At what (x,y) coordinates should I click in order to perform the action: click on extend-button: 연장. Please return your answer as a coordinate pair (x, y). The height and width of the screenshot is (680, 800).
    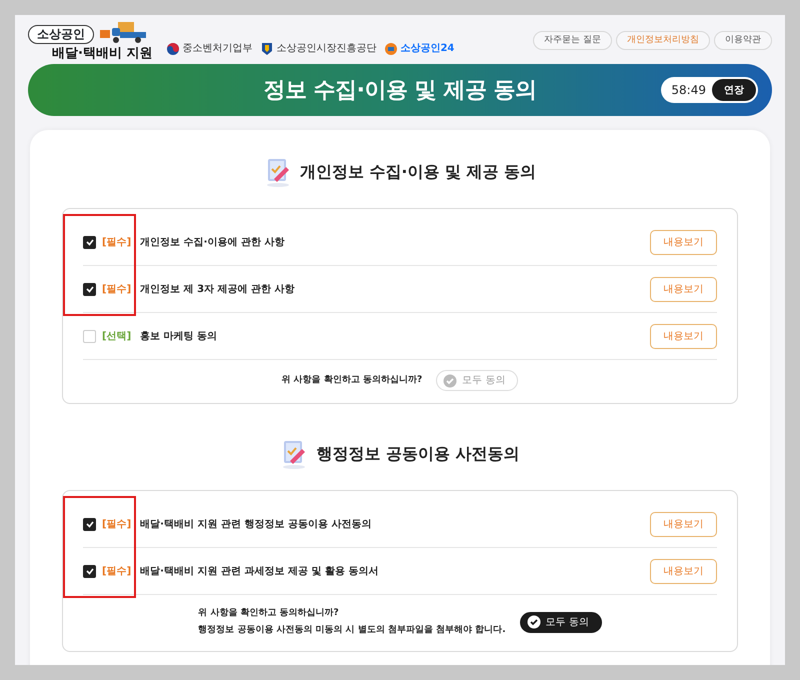
    Looking at the image, I should click on (734, 90).